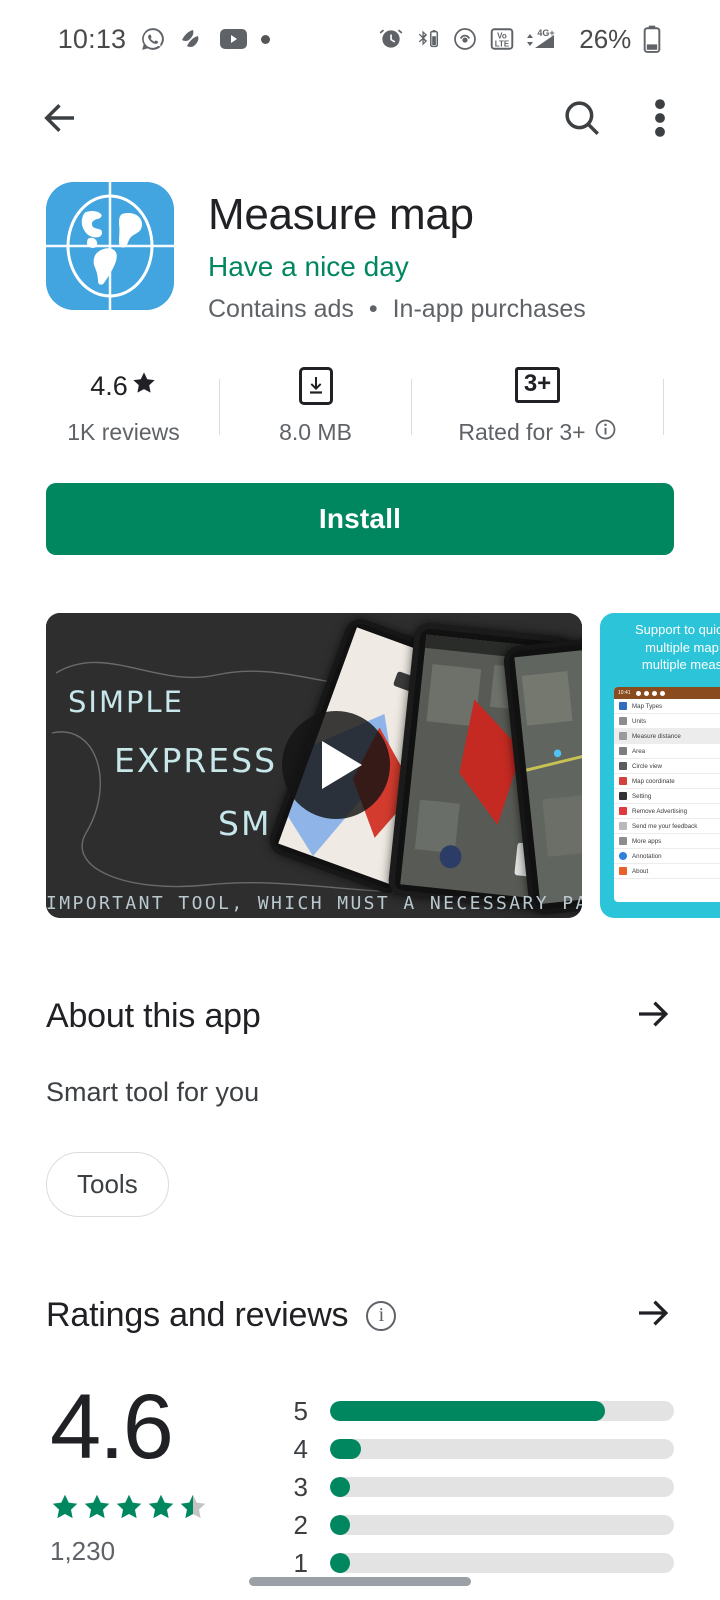  Describe the element at coordinates (123, 406) in the screenshot. I see `stat-rating: 4.6 1K reviews` at that location.